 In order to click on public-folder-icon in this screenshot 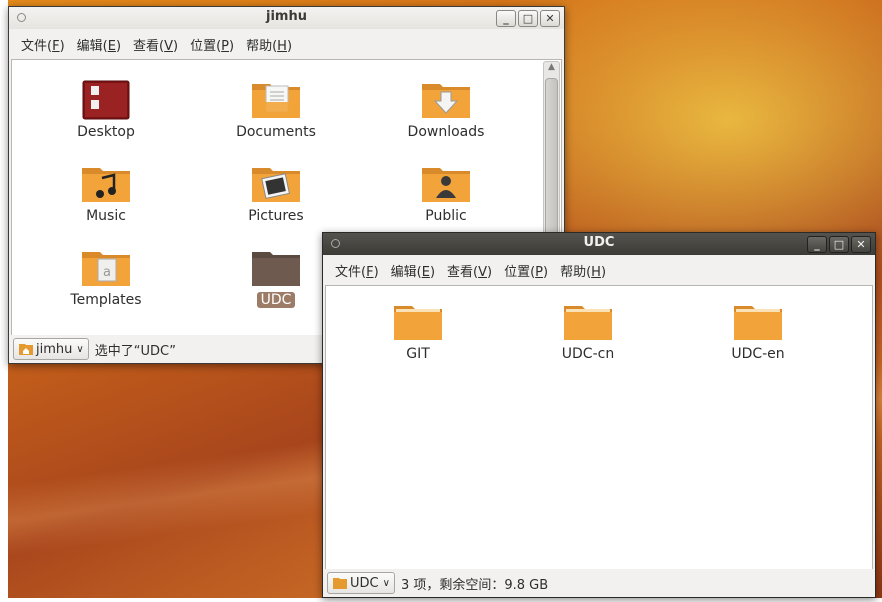, I will do `click(446, 185)`.